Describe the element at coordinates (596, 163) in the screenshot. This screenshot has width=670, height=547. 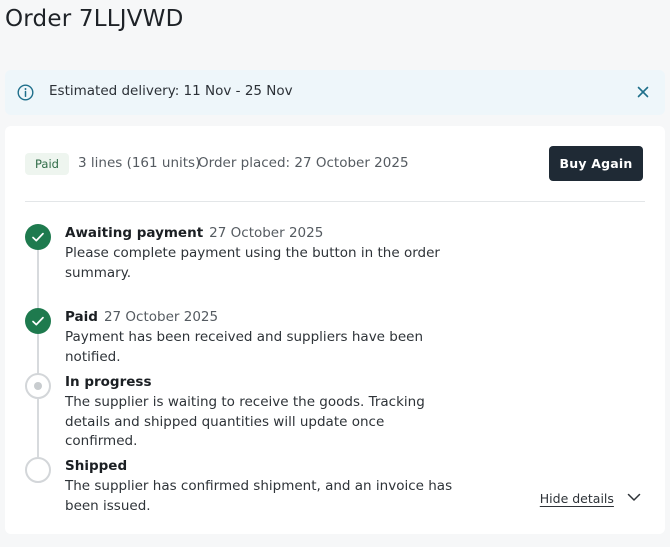
I see `buy-again-button: Buy Again` at that location.